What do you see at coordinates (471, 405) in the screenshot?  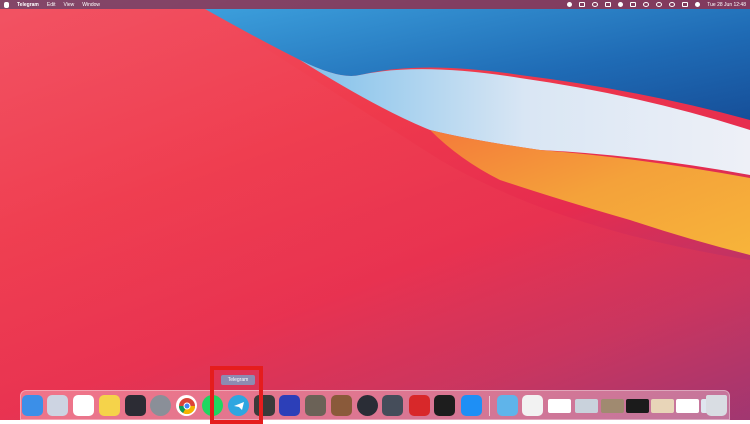 I see `app-store-icon` at bounding box center [471, 405].